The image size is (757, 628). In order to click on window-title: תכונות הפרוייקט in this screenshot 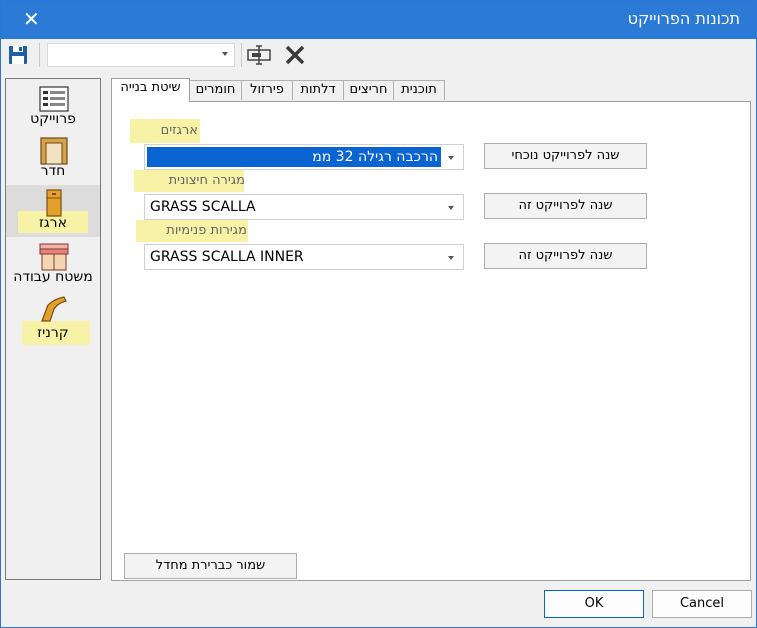, I will do `click(683, 18)`.